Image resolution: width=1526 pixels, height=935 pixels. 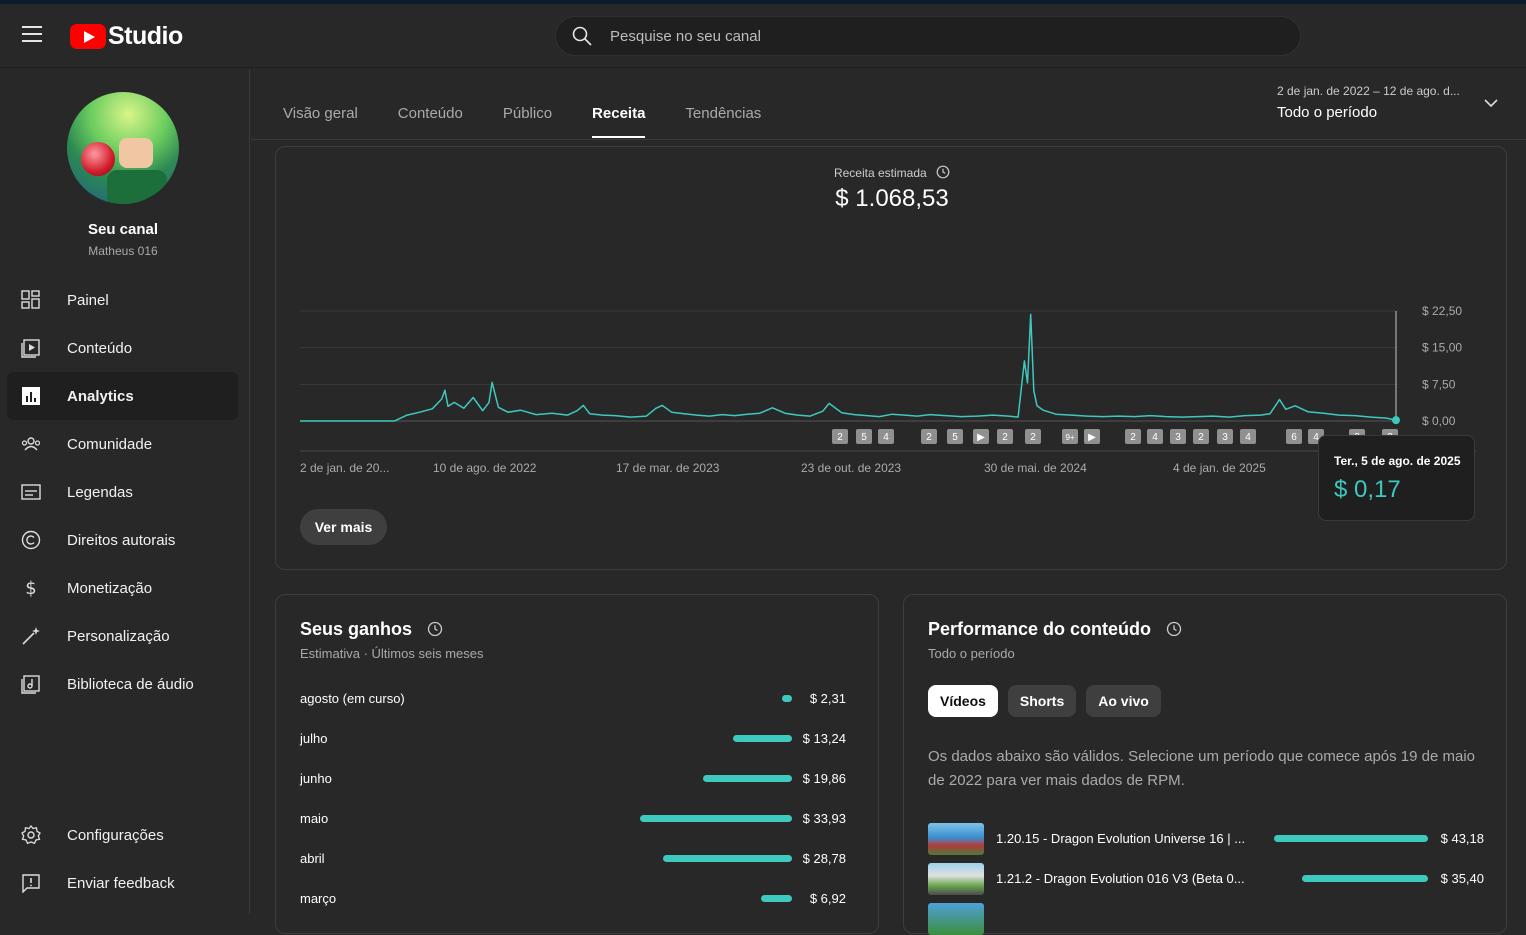 What do you see at coordinates (1439, 421) in the screenshot?
I see `y-tick-label: $ 0,00` at bounding box center [1439, 421].